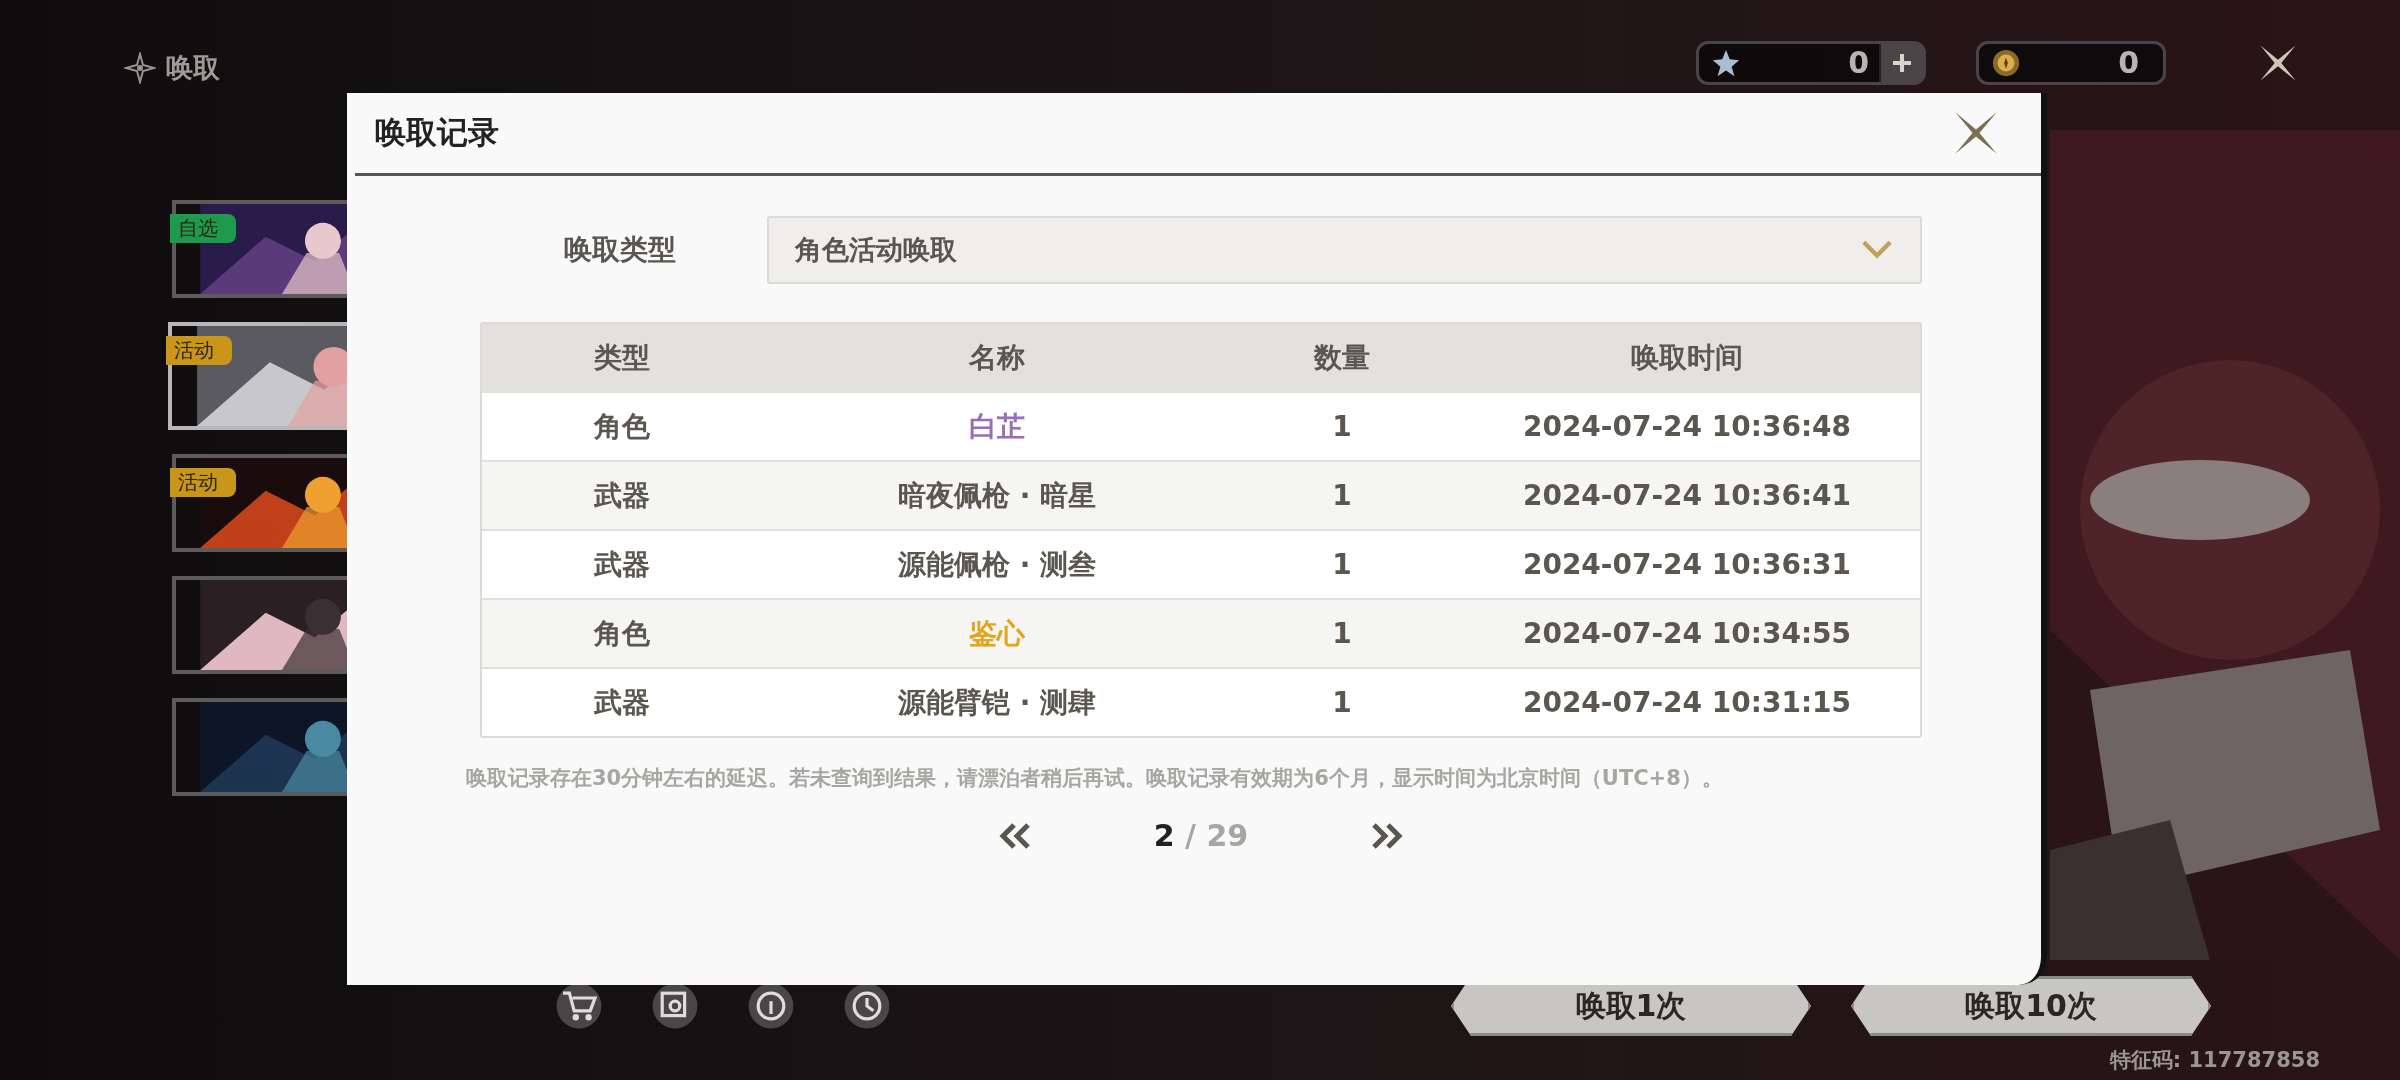 Image resolution: width=2400 pixels, height=1080 pixels. I want to click on column-header: 唤取时间, so click(1687, 357).